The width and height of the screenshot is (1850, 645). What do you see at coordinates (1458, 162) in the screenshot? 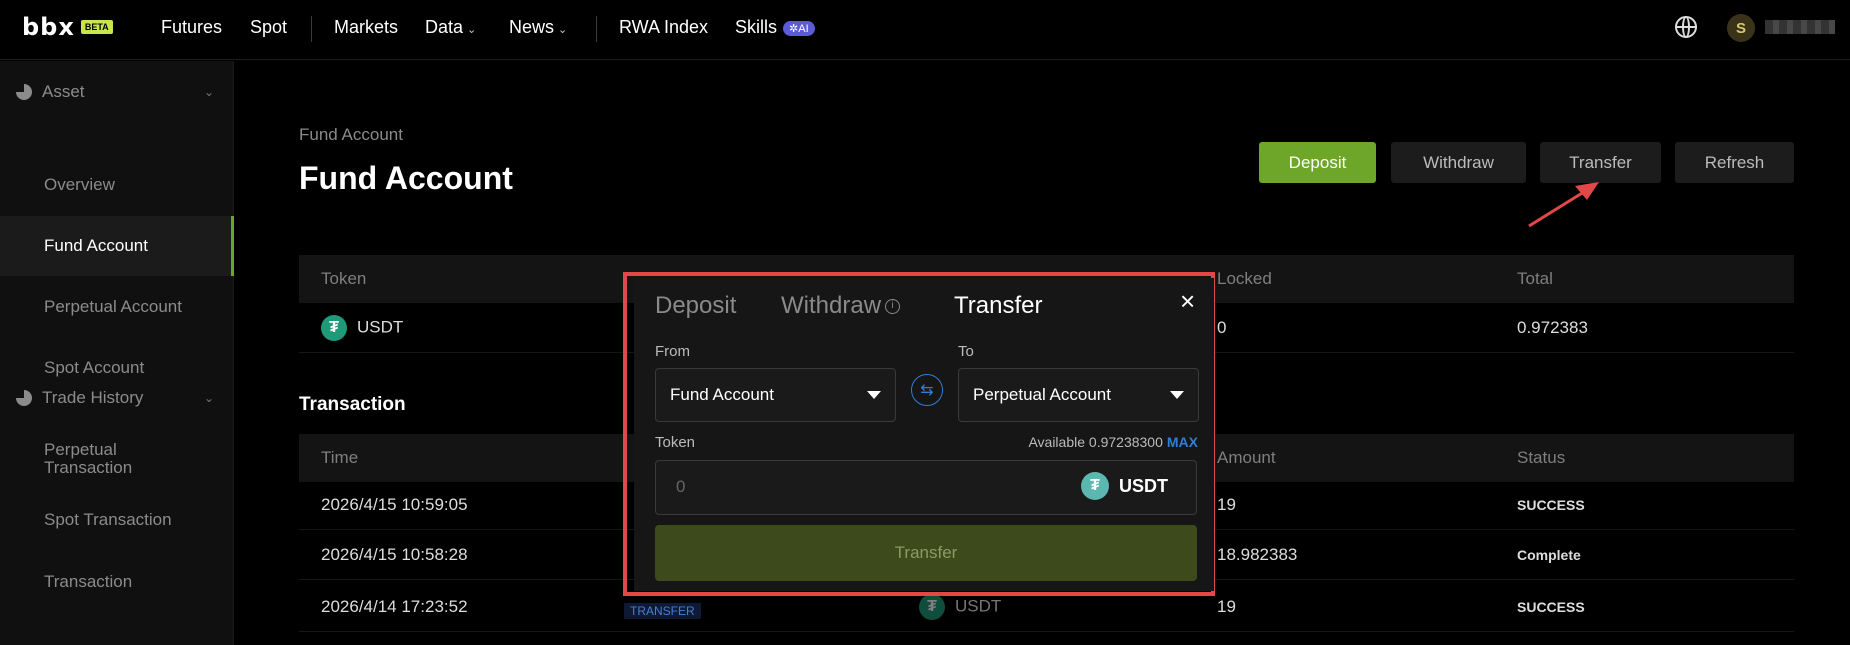
I see `withdraw-button: Withdraw` at bounding box center [1458, 162].